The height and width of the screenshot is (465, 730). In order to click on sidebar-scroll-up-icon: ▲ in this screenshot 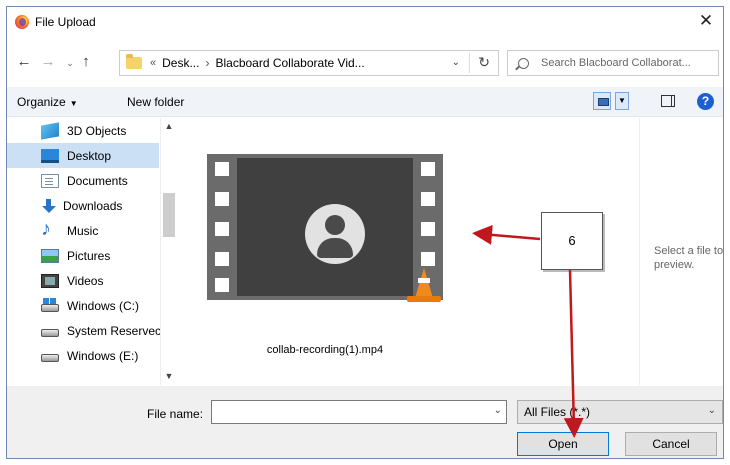, I will do `click(169, 126)`.